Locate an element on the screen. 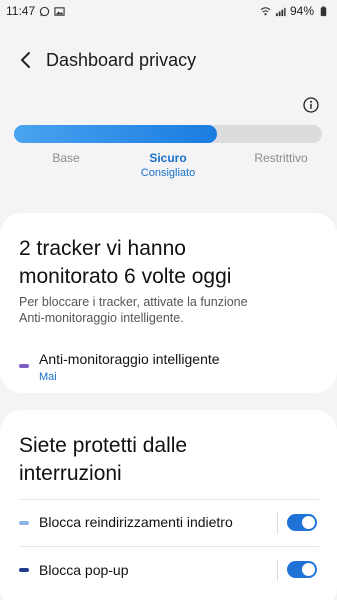 The width and height of the screenshot is (337, 600). tracker-title-line2: monitorato 6 volte oggi is located at coordinates (125, 276).